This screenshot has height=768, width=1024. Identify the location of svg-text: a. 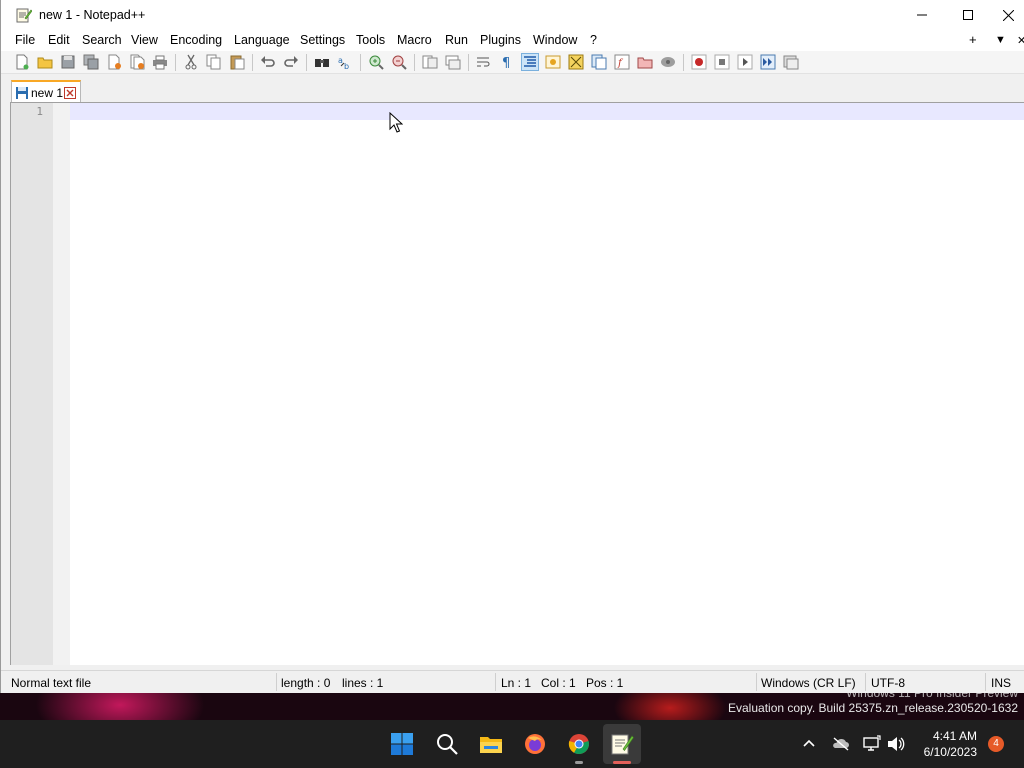
(340, 60).